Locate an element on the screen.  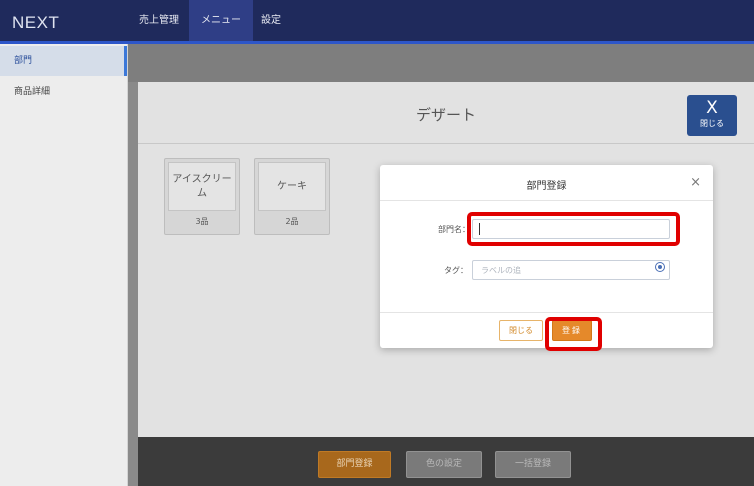
tag-add-icon is located at coordinates (660, 267).